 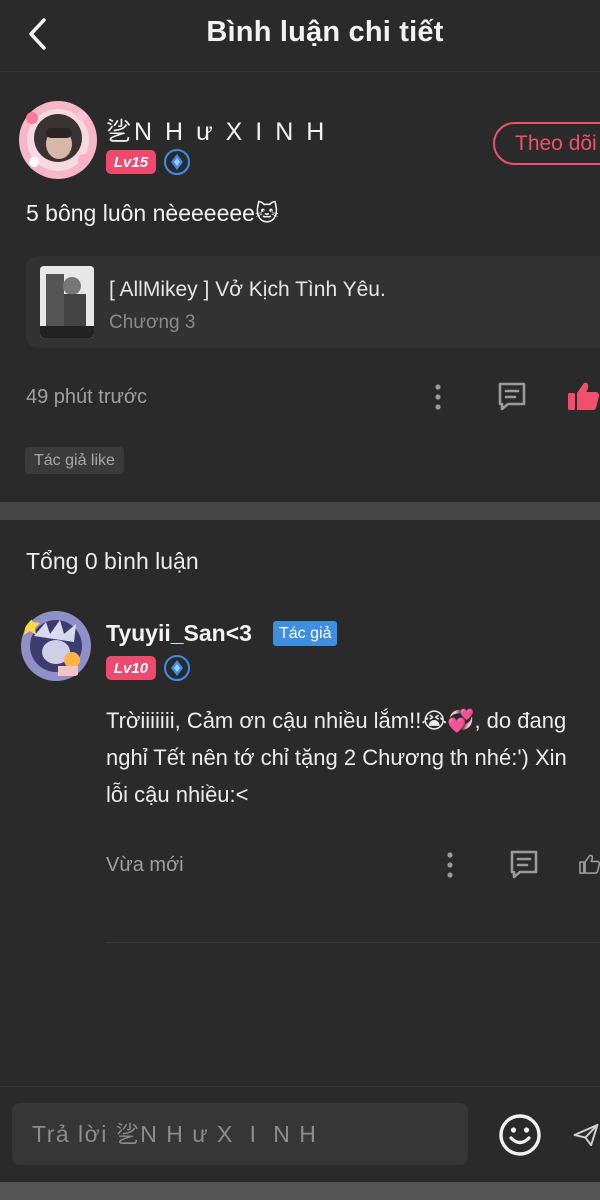 What do you see at coordinates (520, 1135) in the screenshot?
I see `emoji-icon` at bounding box center [520, 1135].